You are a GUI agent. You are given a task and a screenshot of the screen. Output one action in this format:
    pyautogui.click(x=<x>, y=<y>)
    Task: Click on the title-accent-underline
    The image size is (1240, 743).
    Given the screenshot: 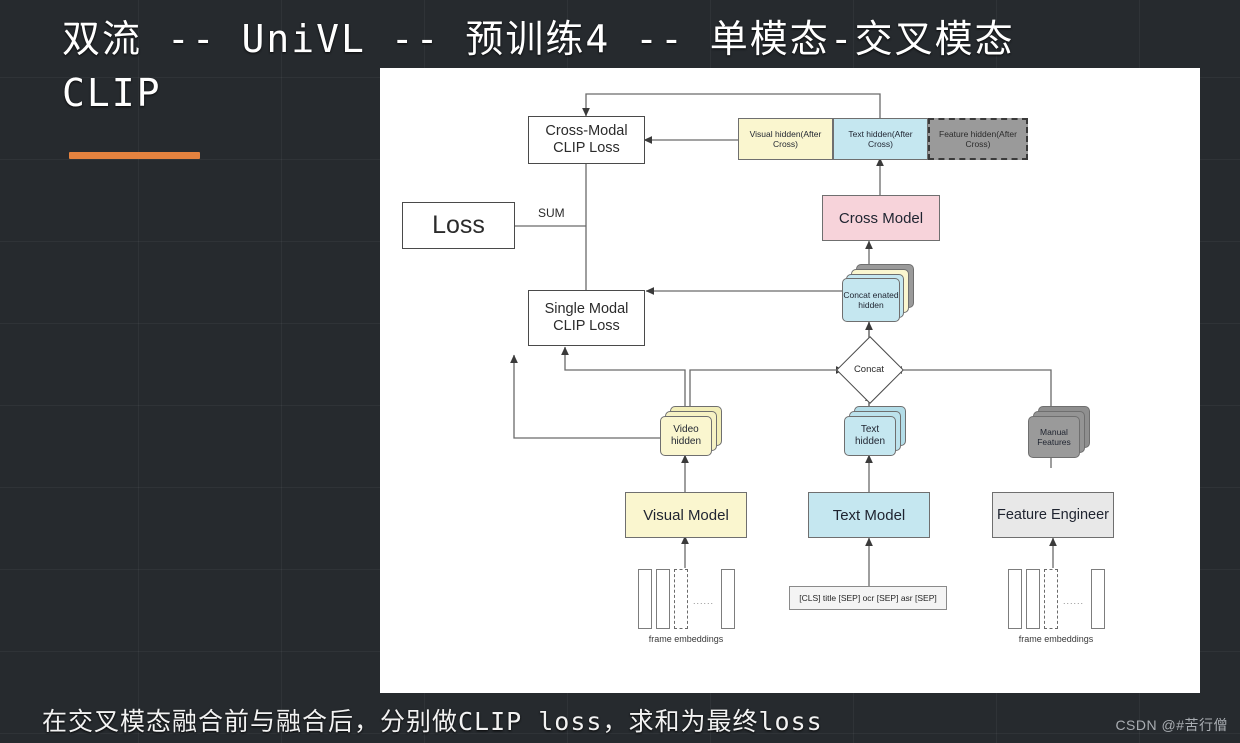 What is the action you would take?
    pyautogui.click(x=134, y=155)
    